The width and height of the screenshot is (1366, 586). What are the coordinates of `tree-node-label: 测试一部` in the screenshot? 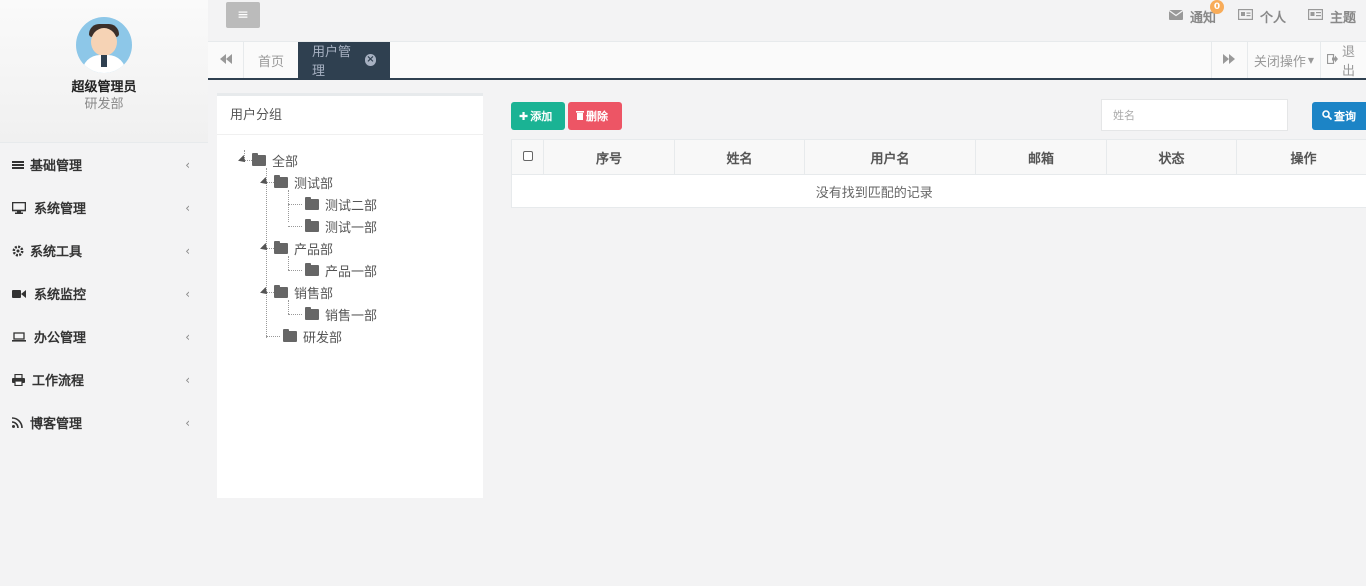 It's located at (351, 228).